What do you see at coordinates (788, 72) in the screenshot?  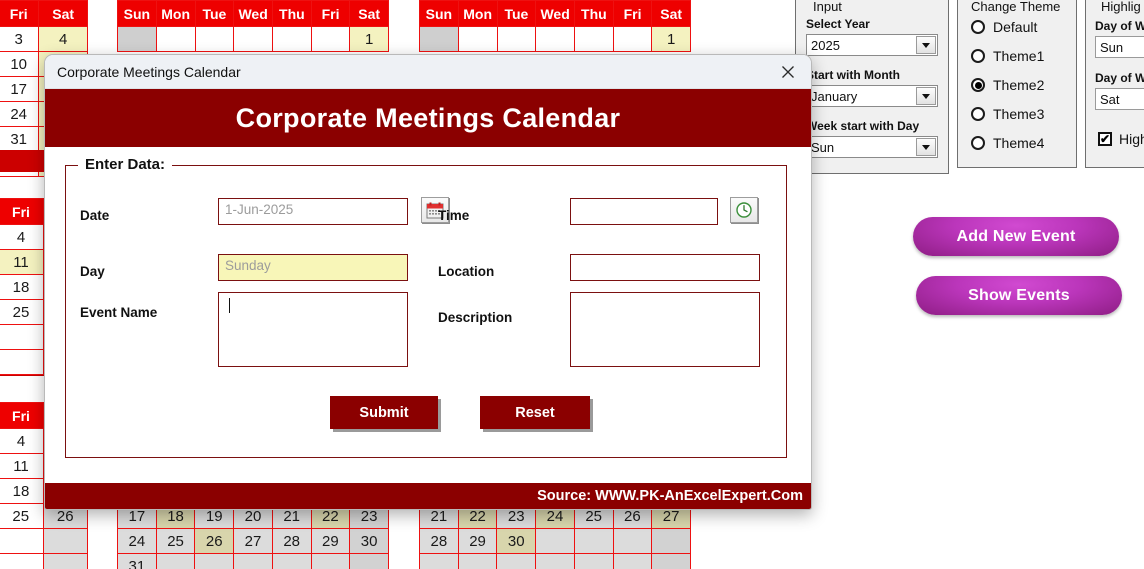 I see `close-icon` at bounding box center [788, 72].